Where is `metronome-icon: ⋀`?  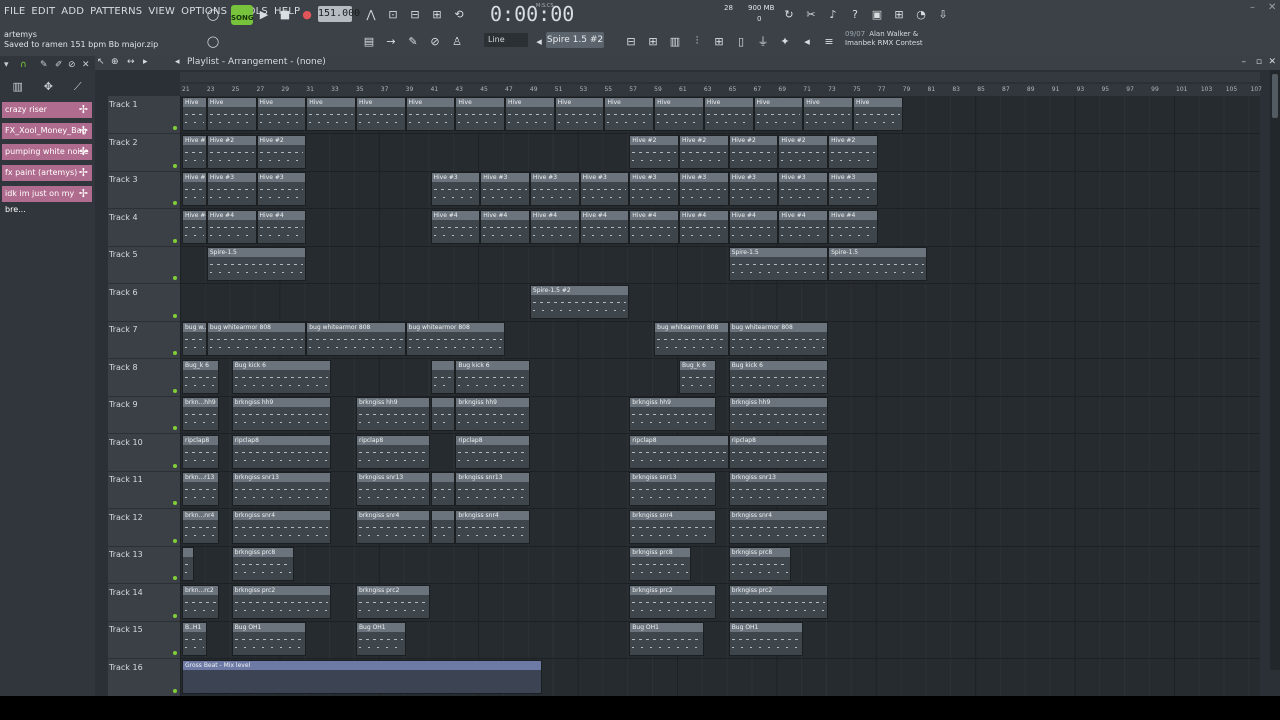
metronome-icon: ⋀ is located at coordinates (371, 14).